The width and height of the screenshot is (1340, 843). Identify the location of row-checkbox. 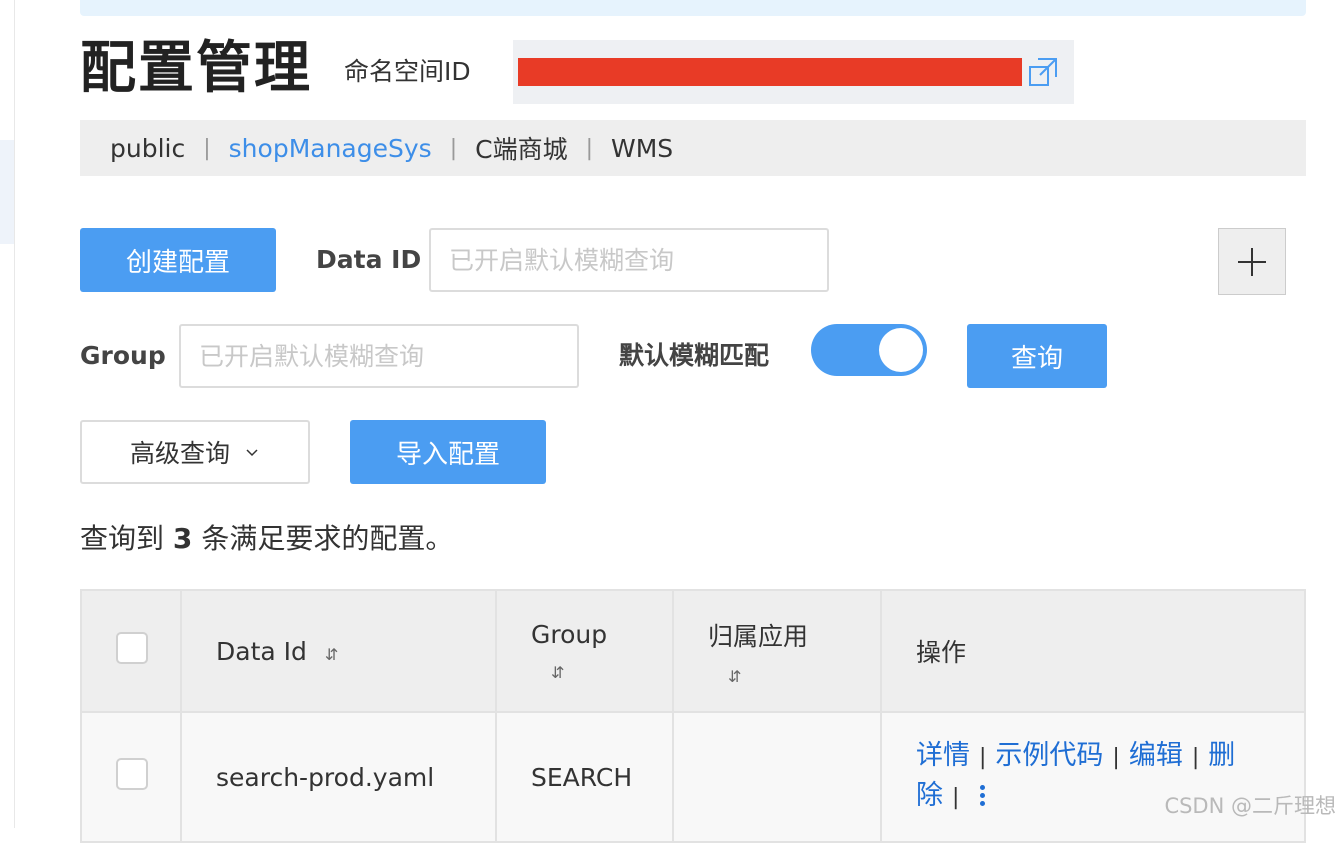
(132, 774).